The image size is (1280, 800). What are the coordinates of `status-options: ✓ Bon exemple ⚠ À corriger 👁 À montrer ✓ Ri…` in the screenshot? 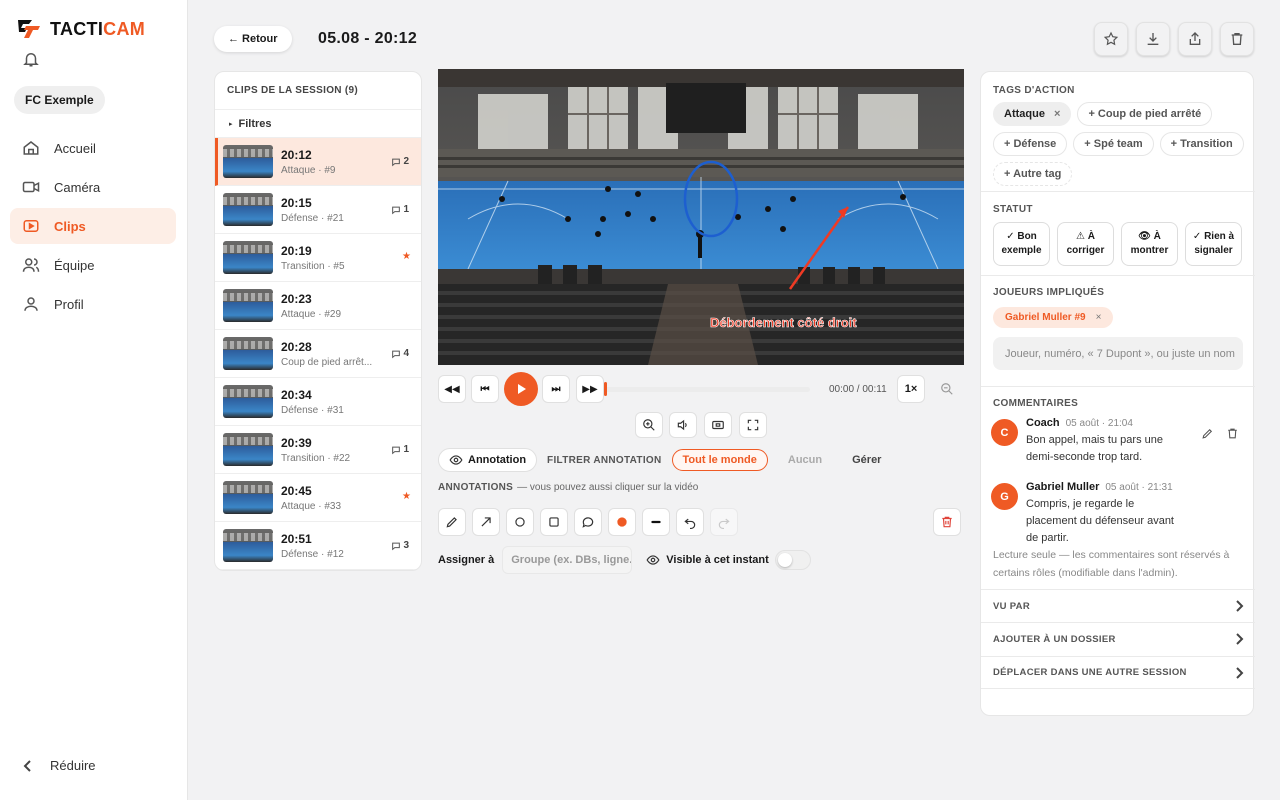 It's located at (1117, 244).